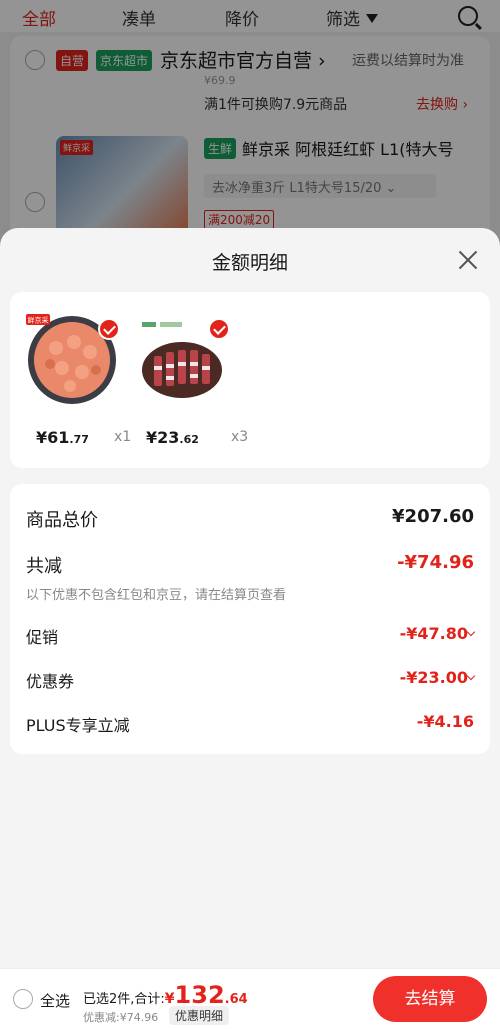  What do you see at coordinates (199, 1015) in the screenshot?
I see `discount-detail-toggle: 优惠明细` at bounding box center [199, 1015].